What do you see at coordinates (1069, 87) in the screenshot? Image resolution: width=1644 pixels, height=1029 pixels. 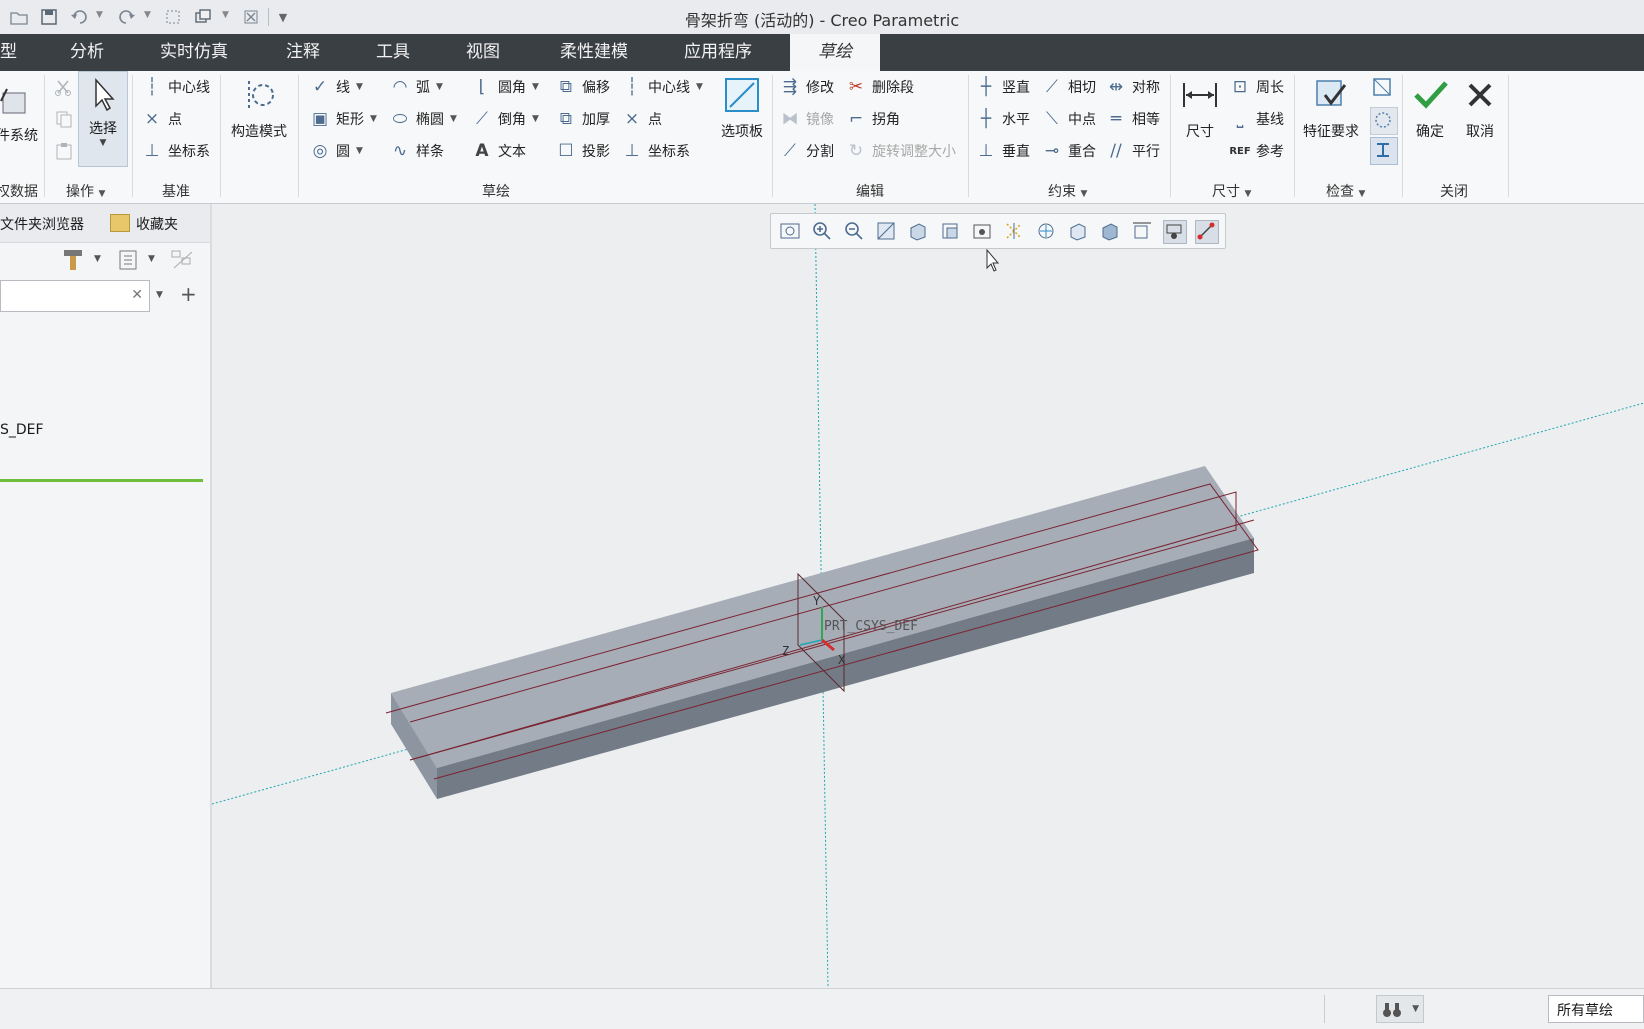 I see `tangent-constraint-button: ⟋ 相切` at bounding box center [1069, 87].